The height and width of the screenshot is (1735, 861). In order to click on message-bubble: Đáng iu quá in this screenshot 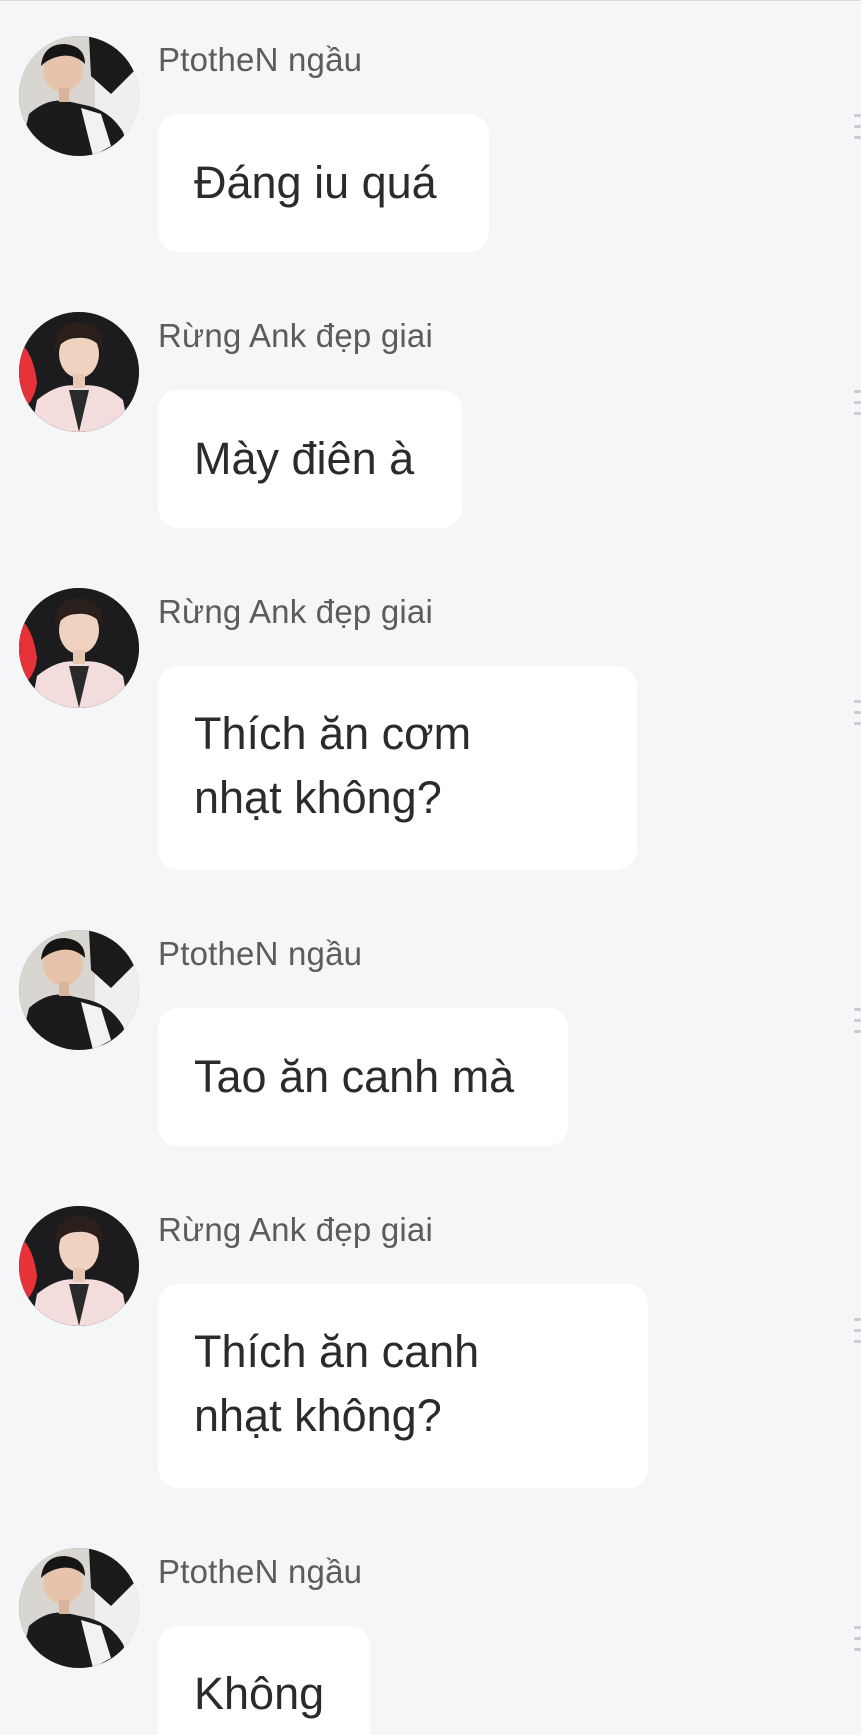, I will do `click(323, 183)`.